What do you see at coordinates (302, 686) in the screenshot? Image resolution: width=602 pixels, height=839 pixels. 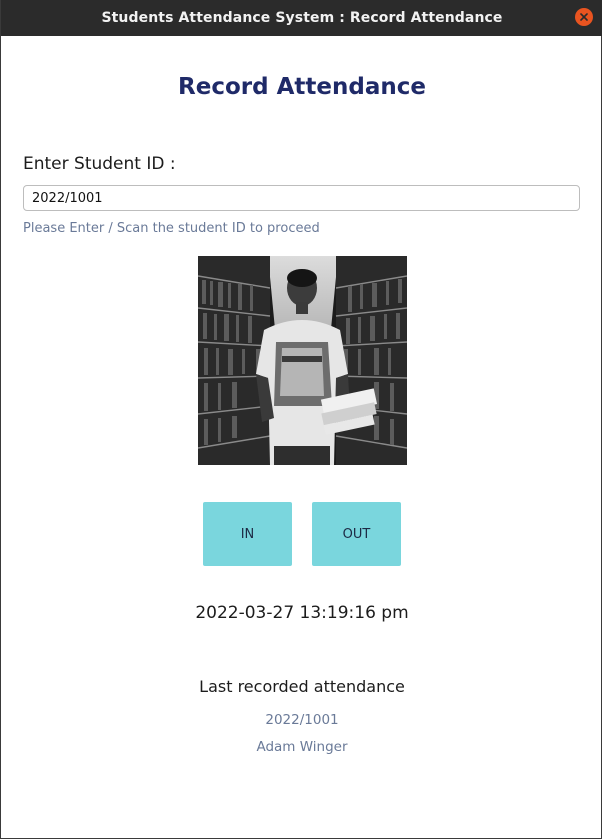 I see `last-attendance-heading: Last recorded attendance` at bounding box center [302, 686].